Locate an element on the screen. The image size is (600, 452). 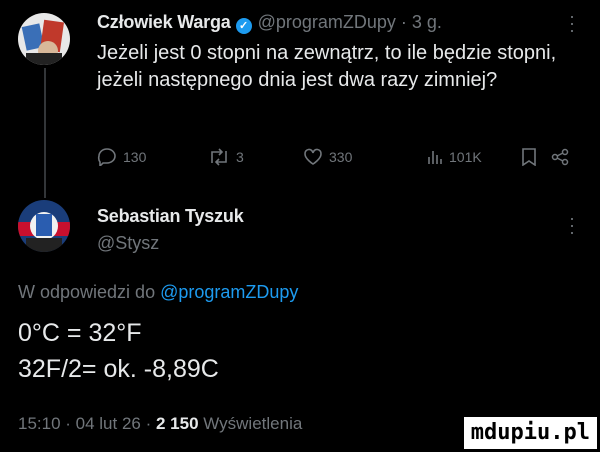
views-action: 101K is located at coordinates (454, 157).